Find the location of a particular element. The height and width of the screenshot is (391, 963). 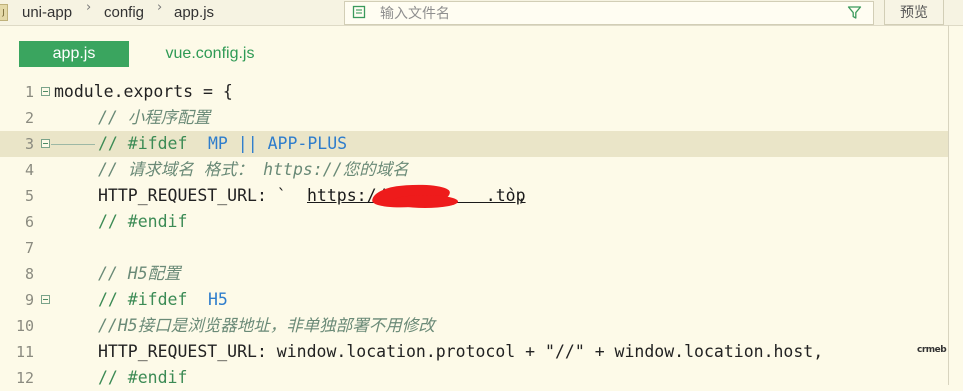

code-line: 5 HTTP_REQUEST_URL: ` https:// .top `, is located at coordinates (474, 196).